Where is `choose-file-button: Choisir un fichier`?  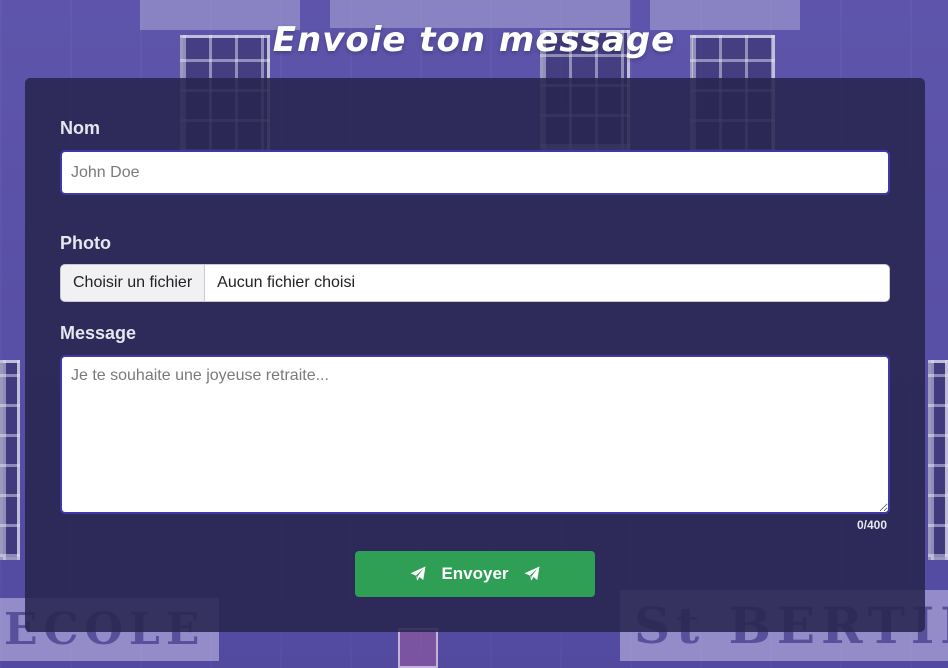
choose-file-button: Choisir un fichier is located at coordinates (133, 283).